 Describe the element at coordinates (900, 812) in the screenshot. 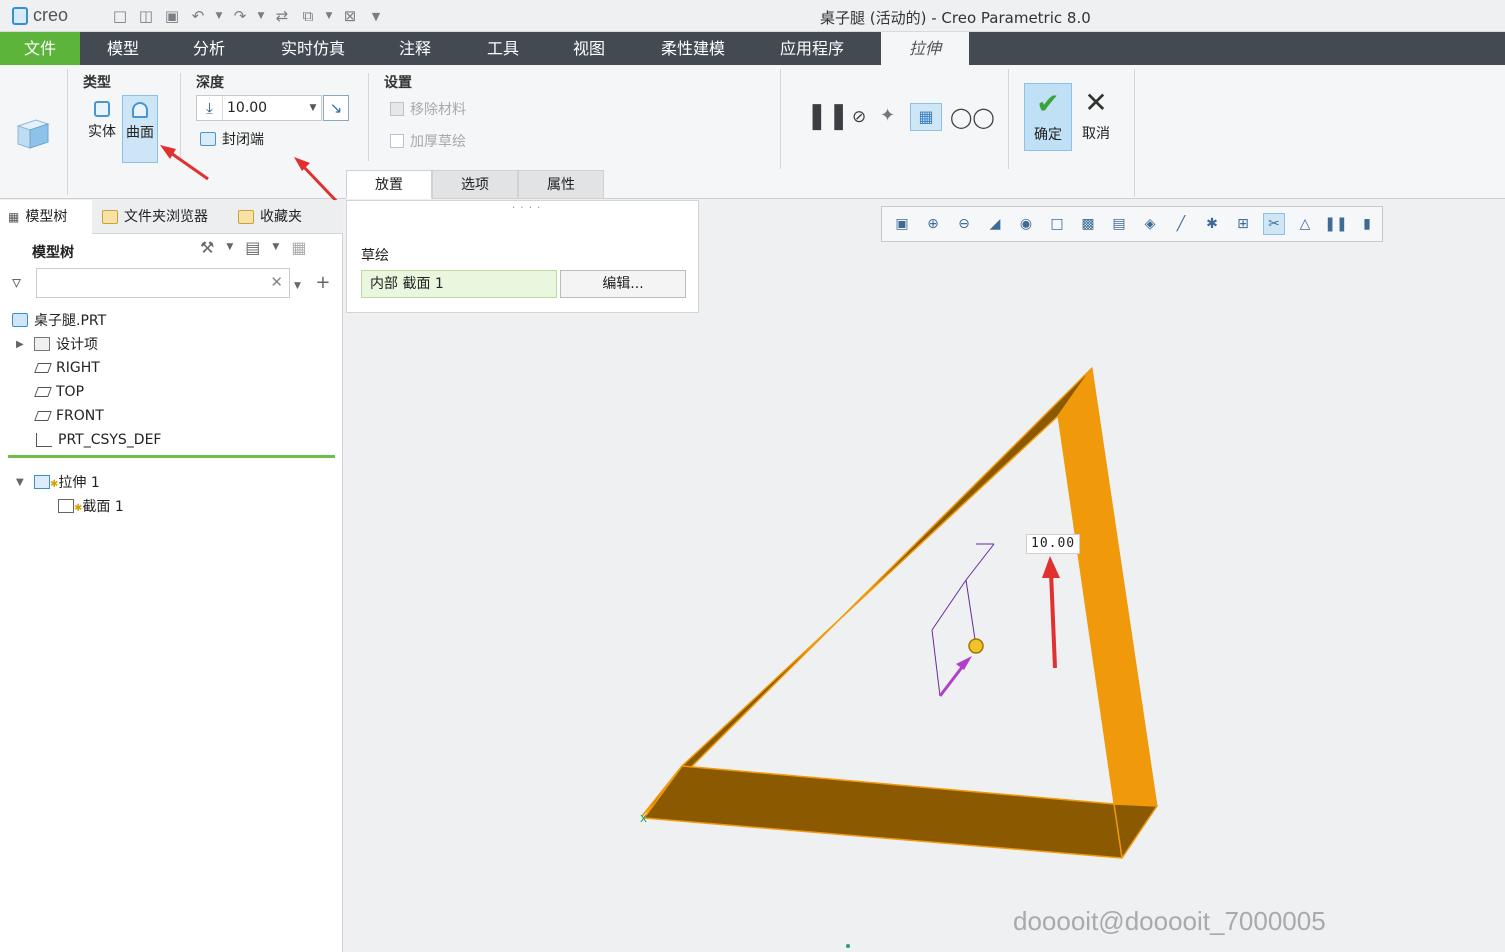

I see `surface-face-bottom` at that location.